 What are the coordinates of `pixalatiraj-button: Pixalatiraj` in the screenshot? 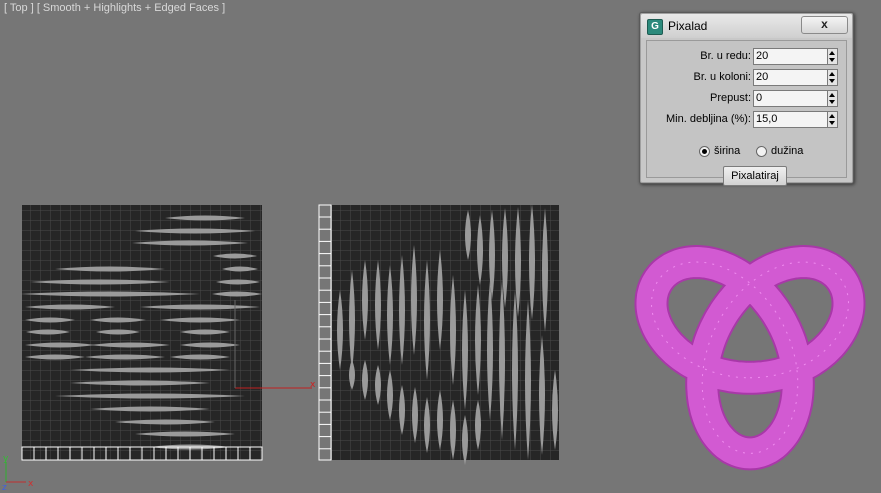 It's located at (755, 176).